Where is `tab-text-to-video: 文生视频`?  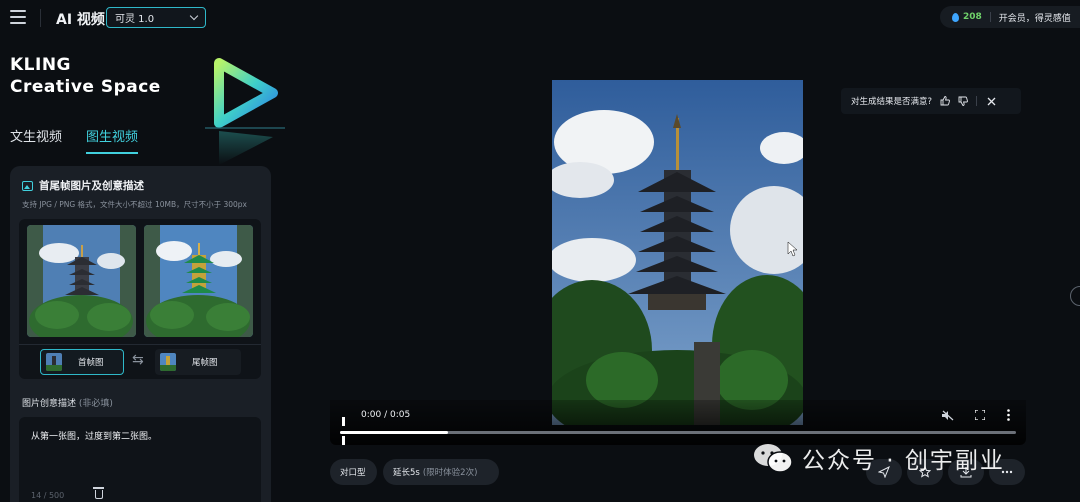 tab-text-to-video: 文生视频 is located at coordinates (36, 140).